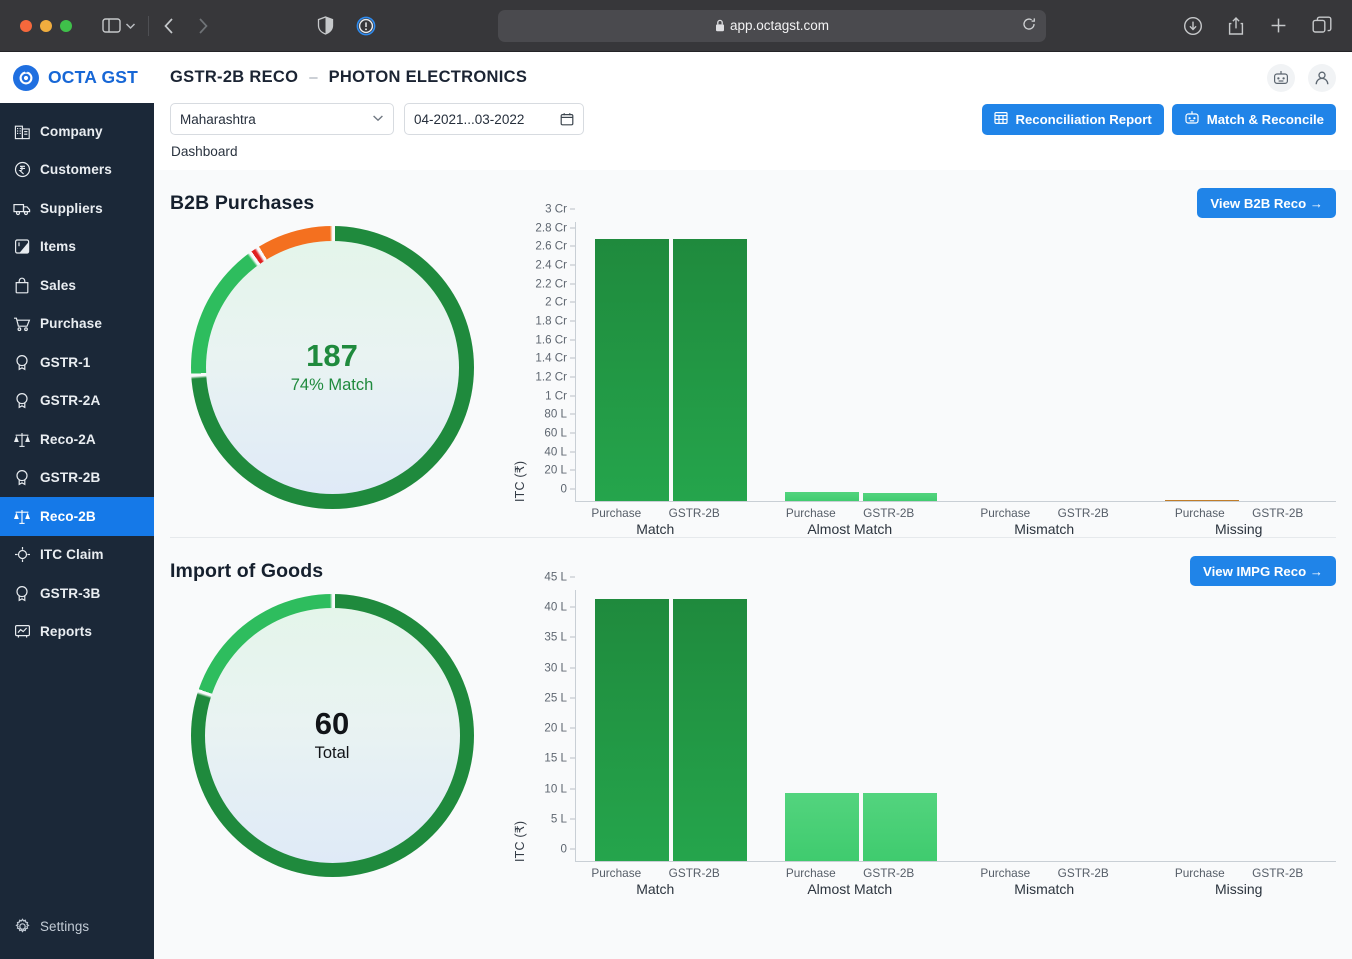 Image resolution: width=1352 pixels, height=959 pixels. What do you see at coordinates (559, 607) in the screenshot?
I see `y-axis-tick: 40 L` at bounding box center [559, 607].